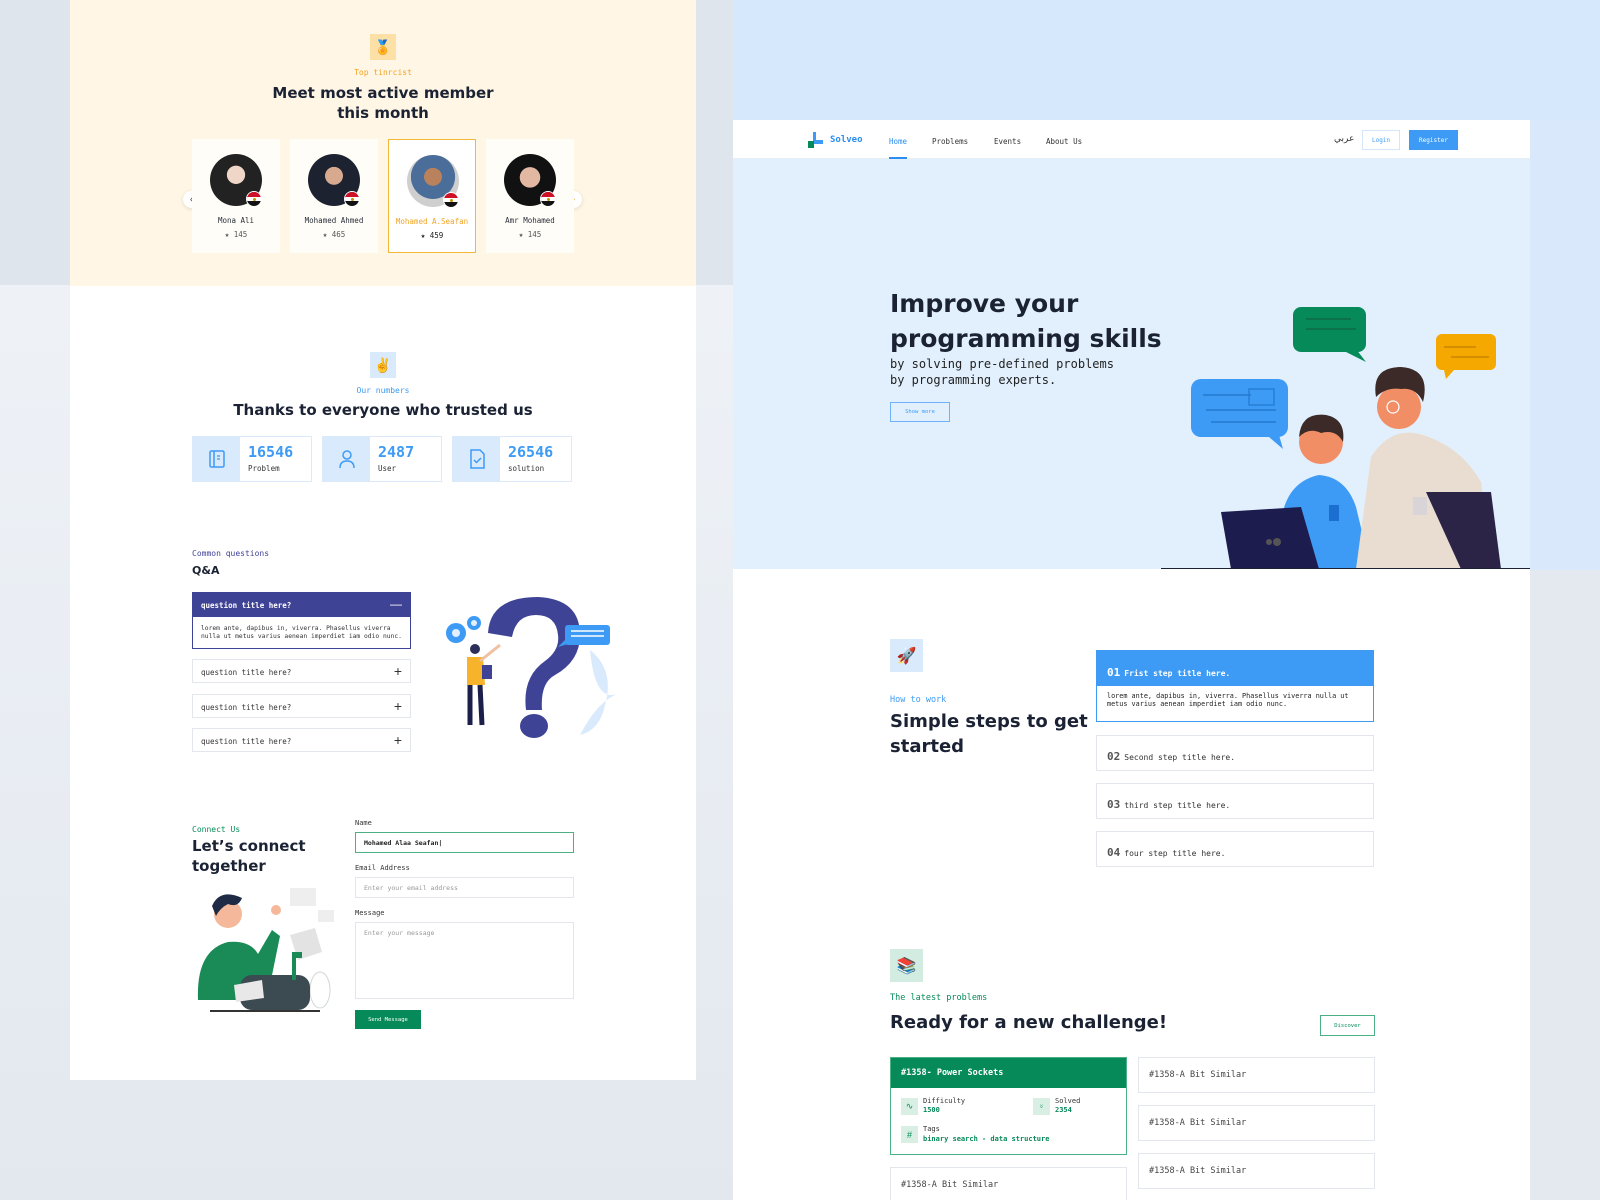 This screenshot has width=1600, height=1200. I want to click on stat-label: User, so click(387, 468).